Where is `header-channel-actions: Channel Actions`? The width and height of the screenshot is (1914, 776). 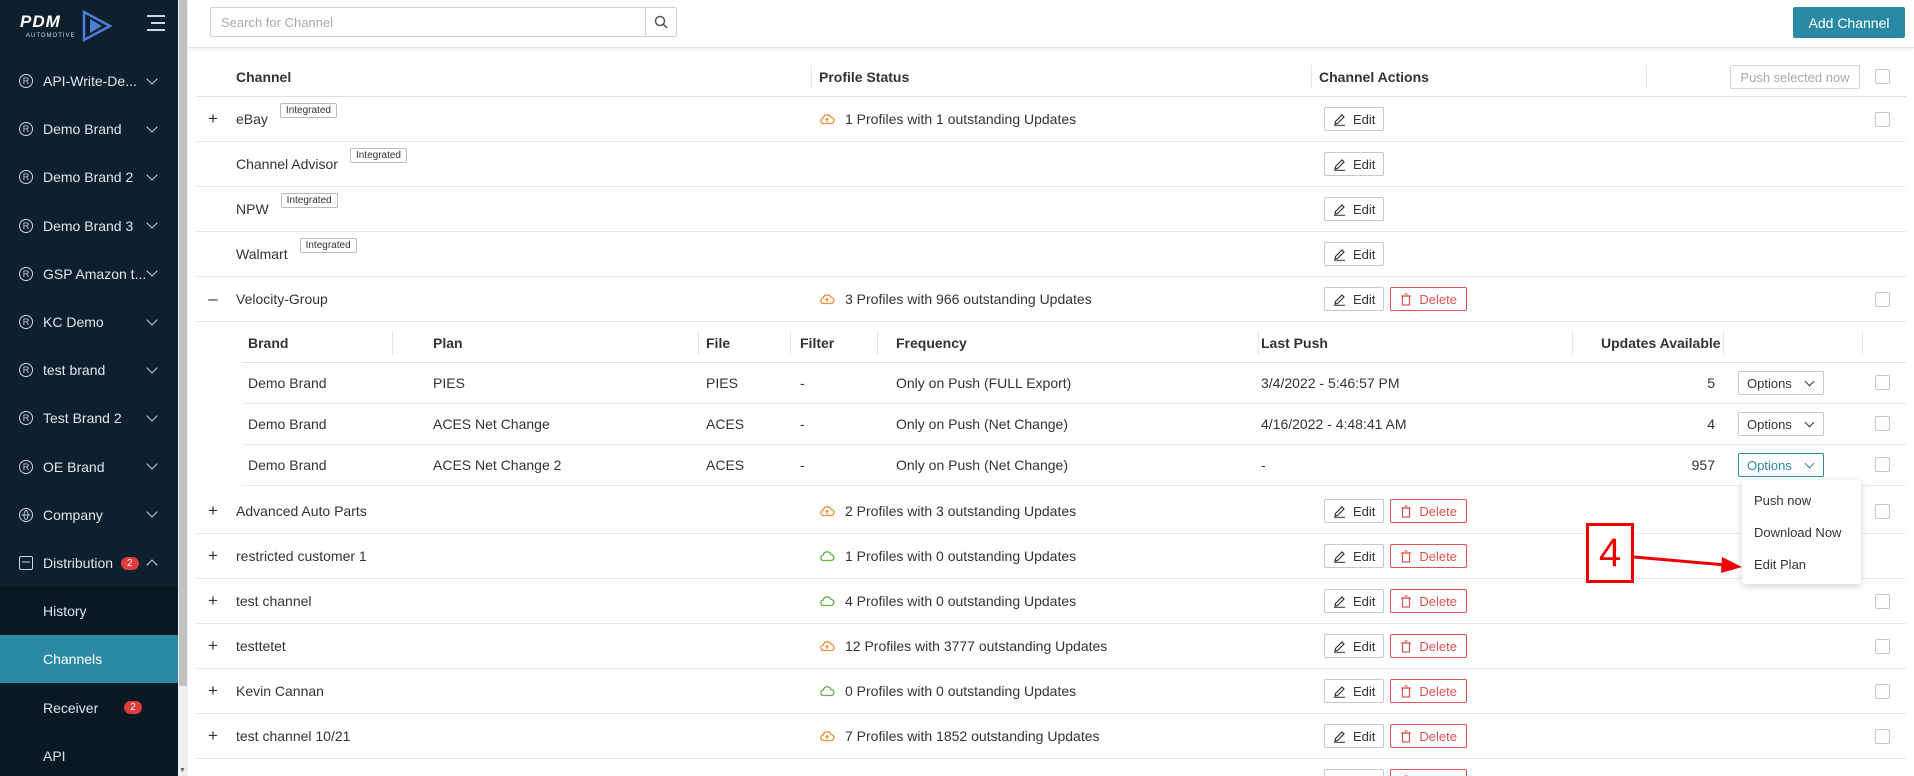 header-channel-actions: Channel Actions is located at coordinates (1374, 76).